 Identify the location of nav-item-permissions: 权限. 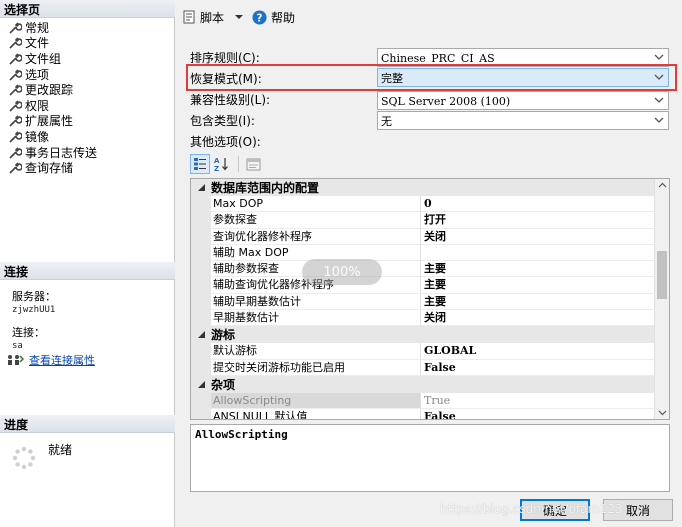
(87, 106).